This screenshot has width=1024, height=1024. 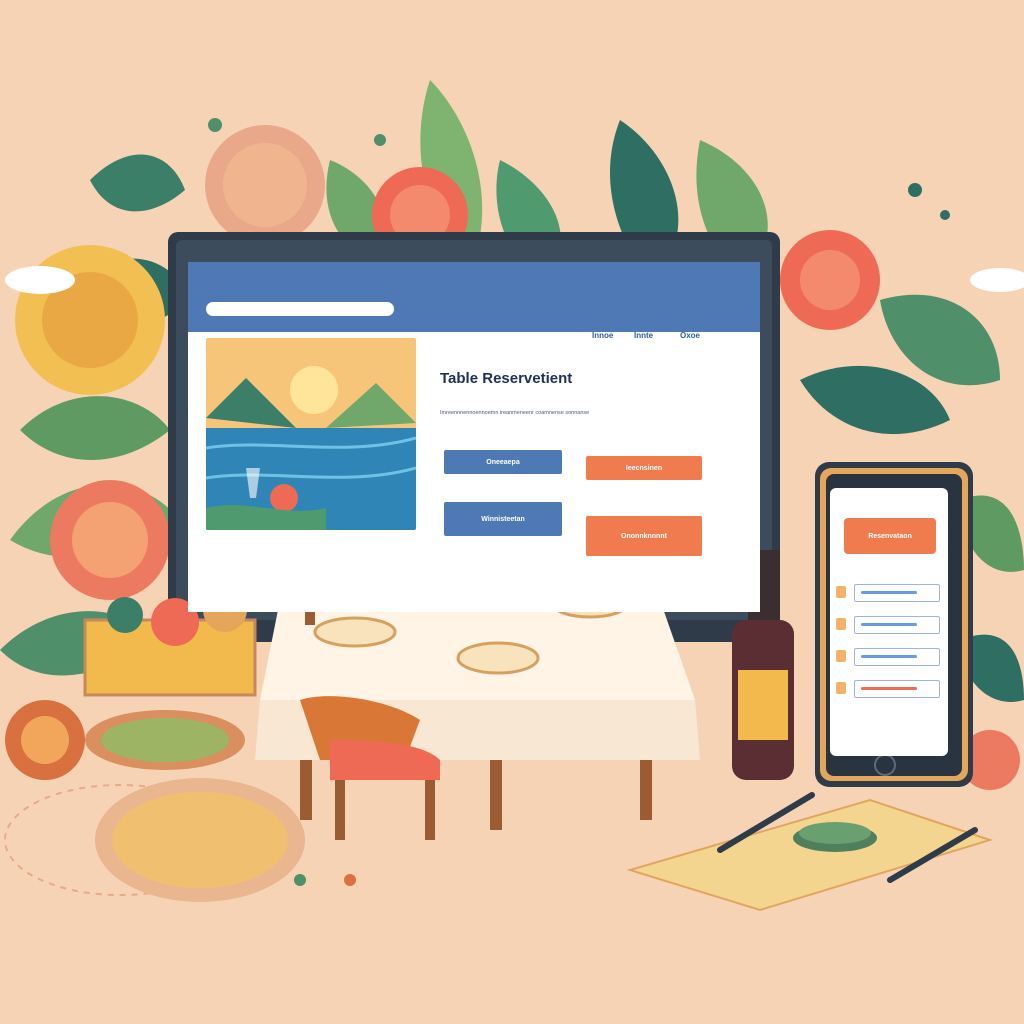 I want to click on hero-image, so click(x=311, y=434).